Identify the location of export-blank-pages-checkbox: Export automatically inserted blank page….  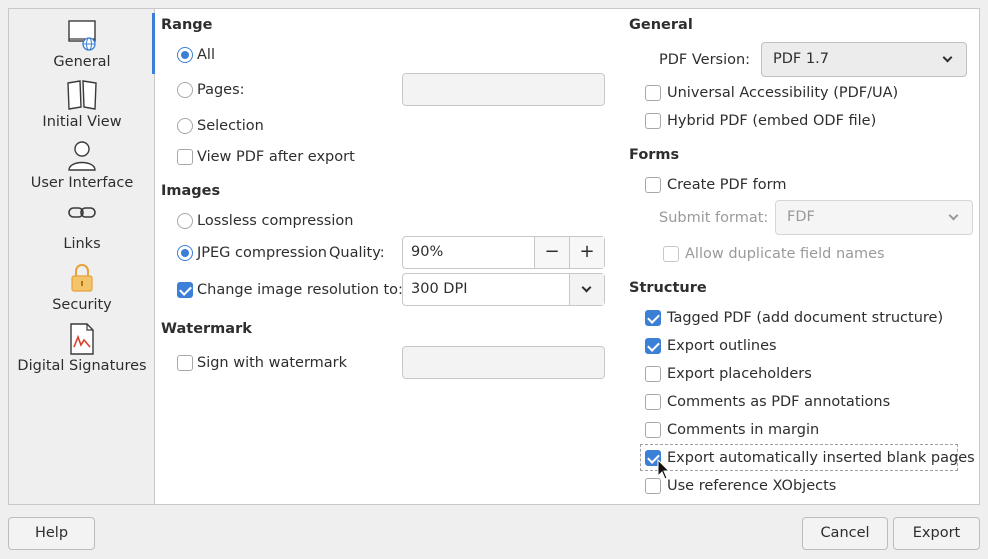
(810, 458).